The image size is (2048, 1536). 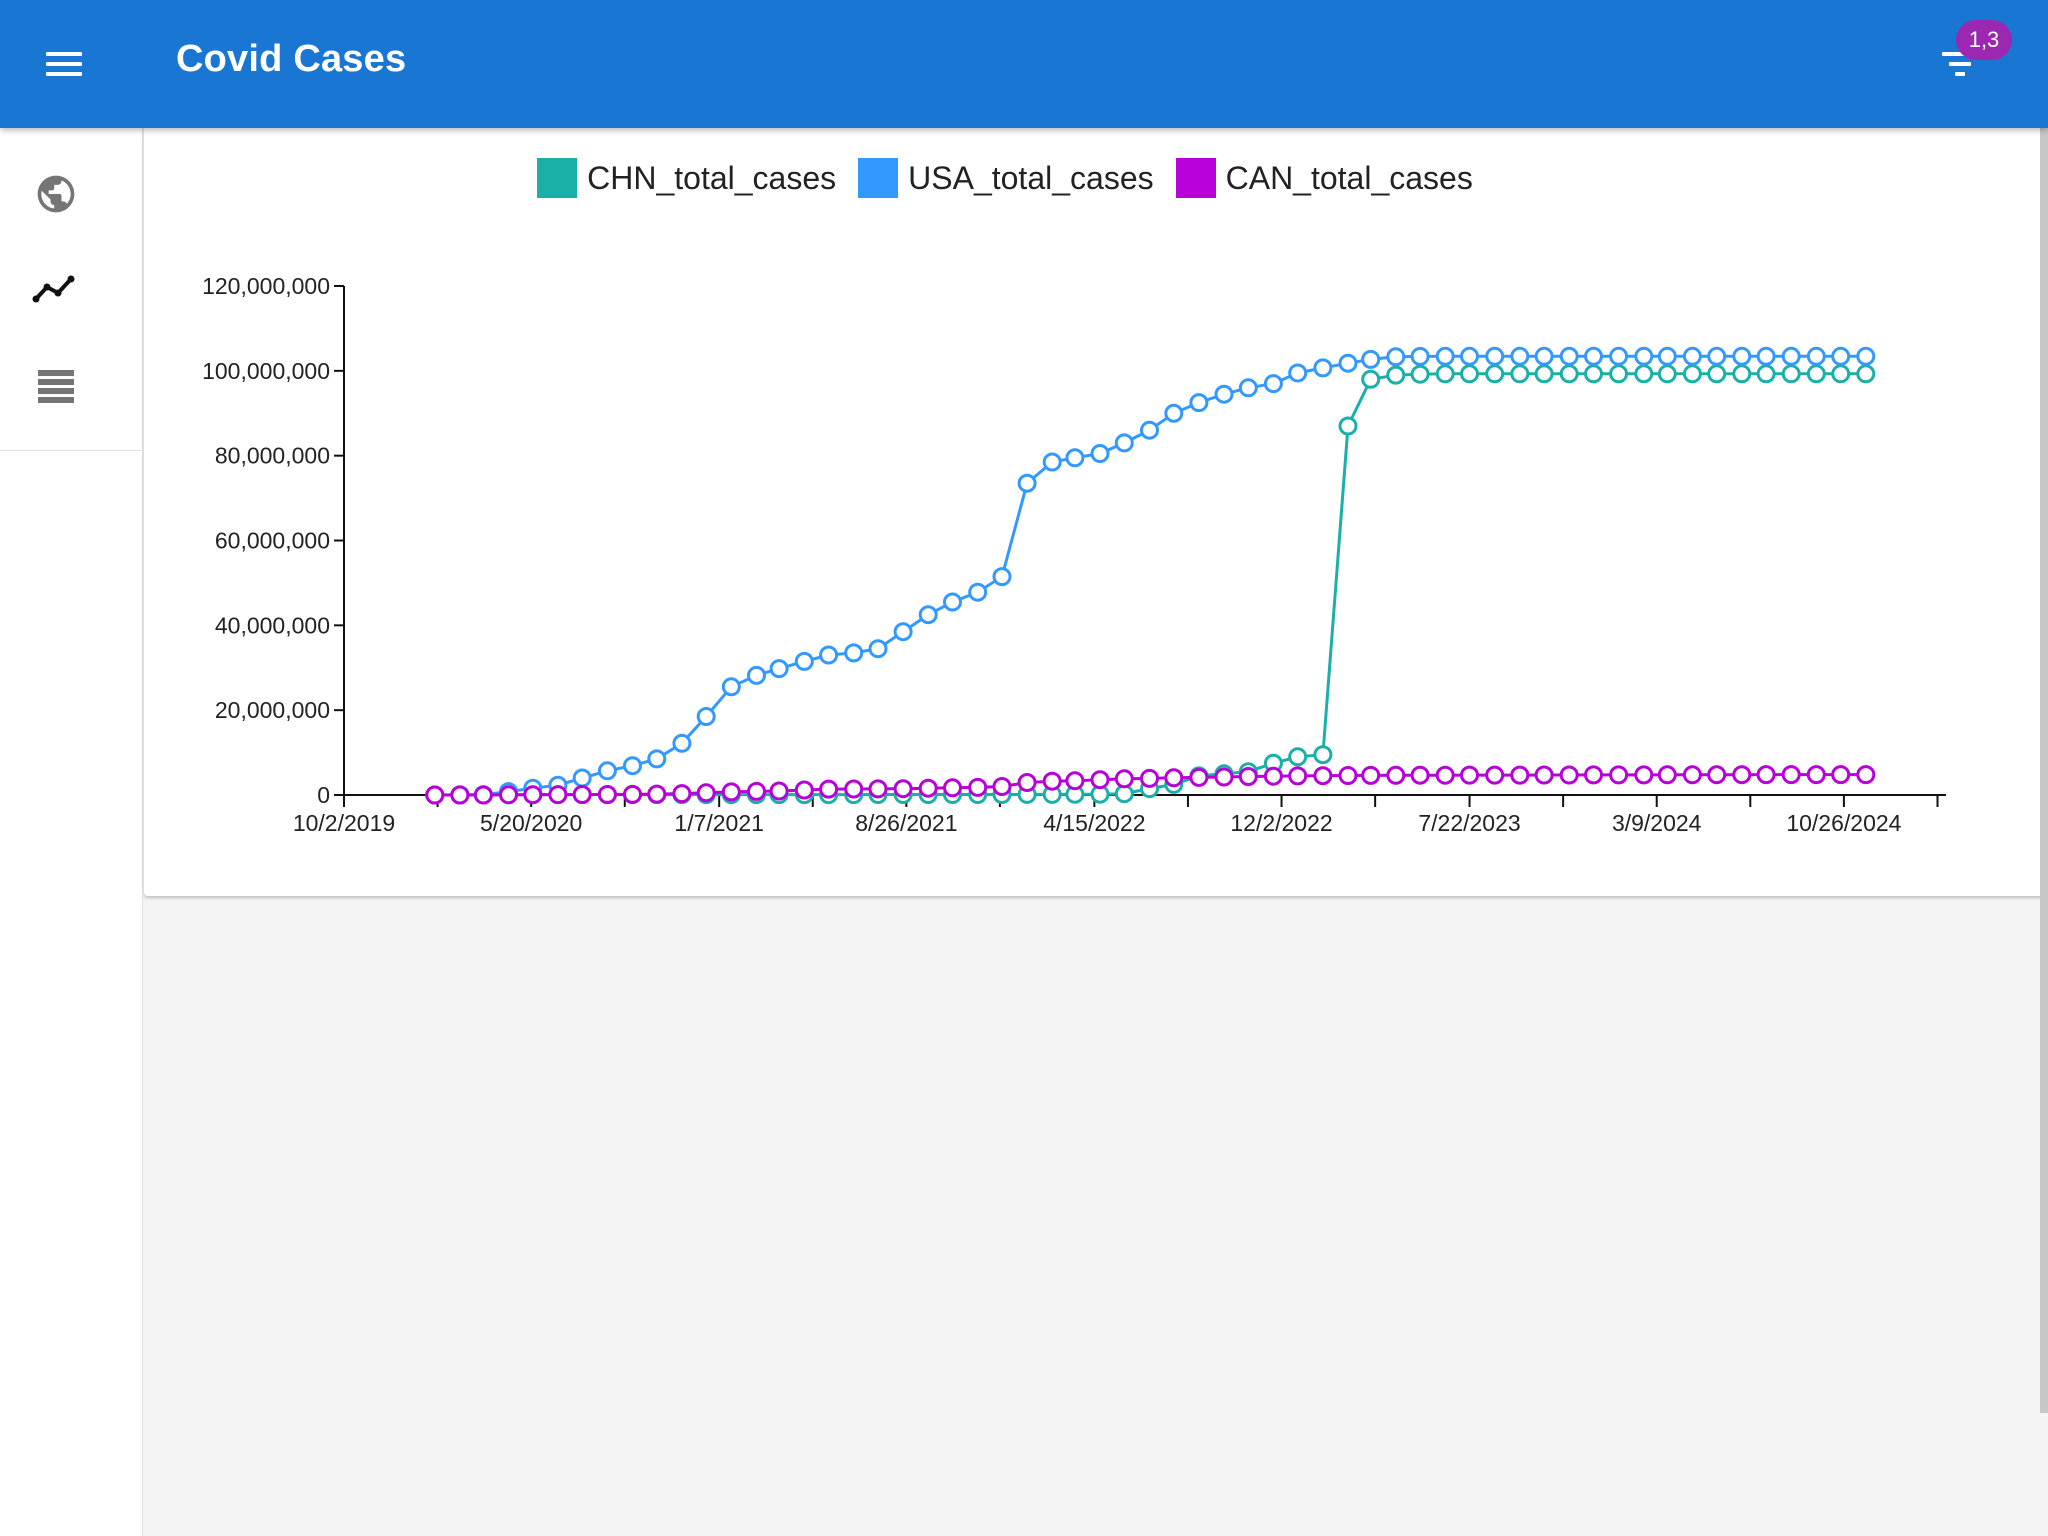 I want to click on y-tick-label: 60,000,000, so click(x=272, y=541).